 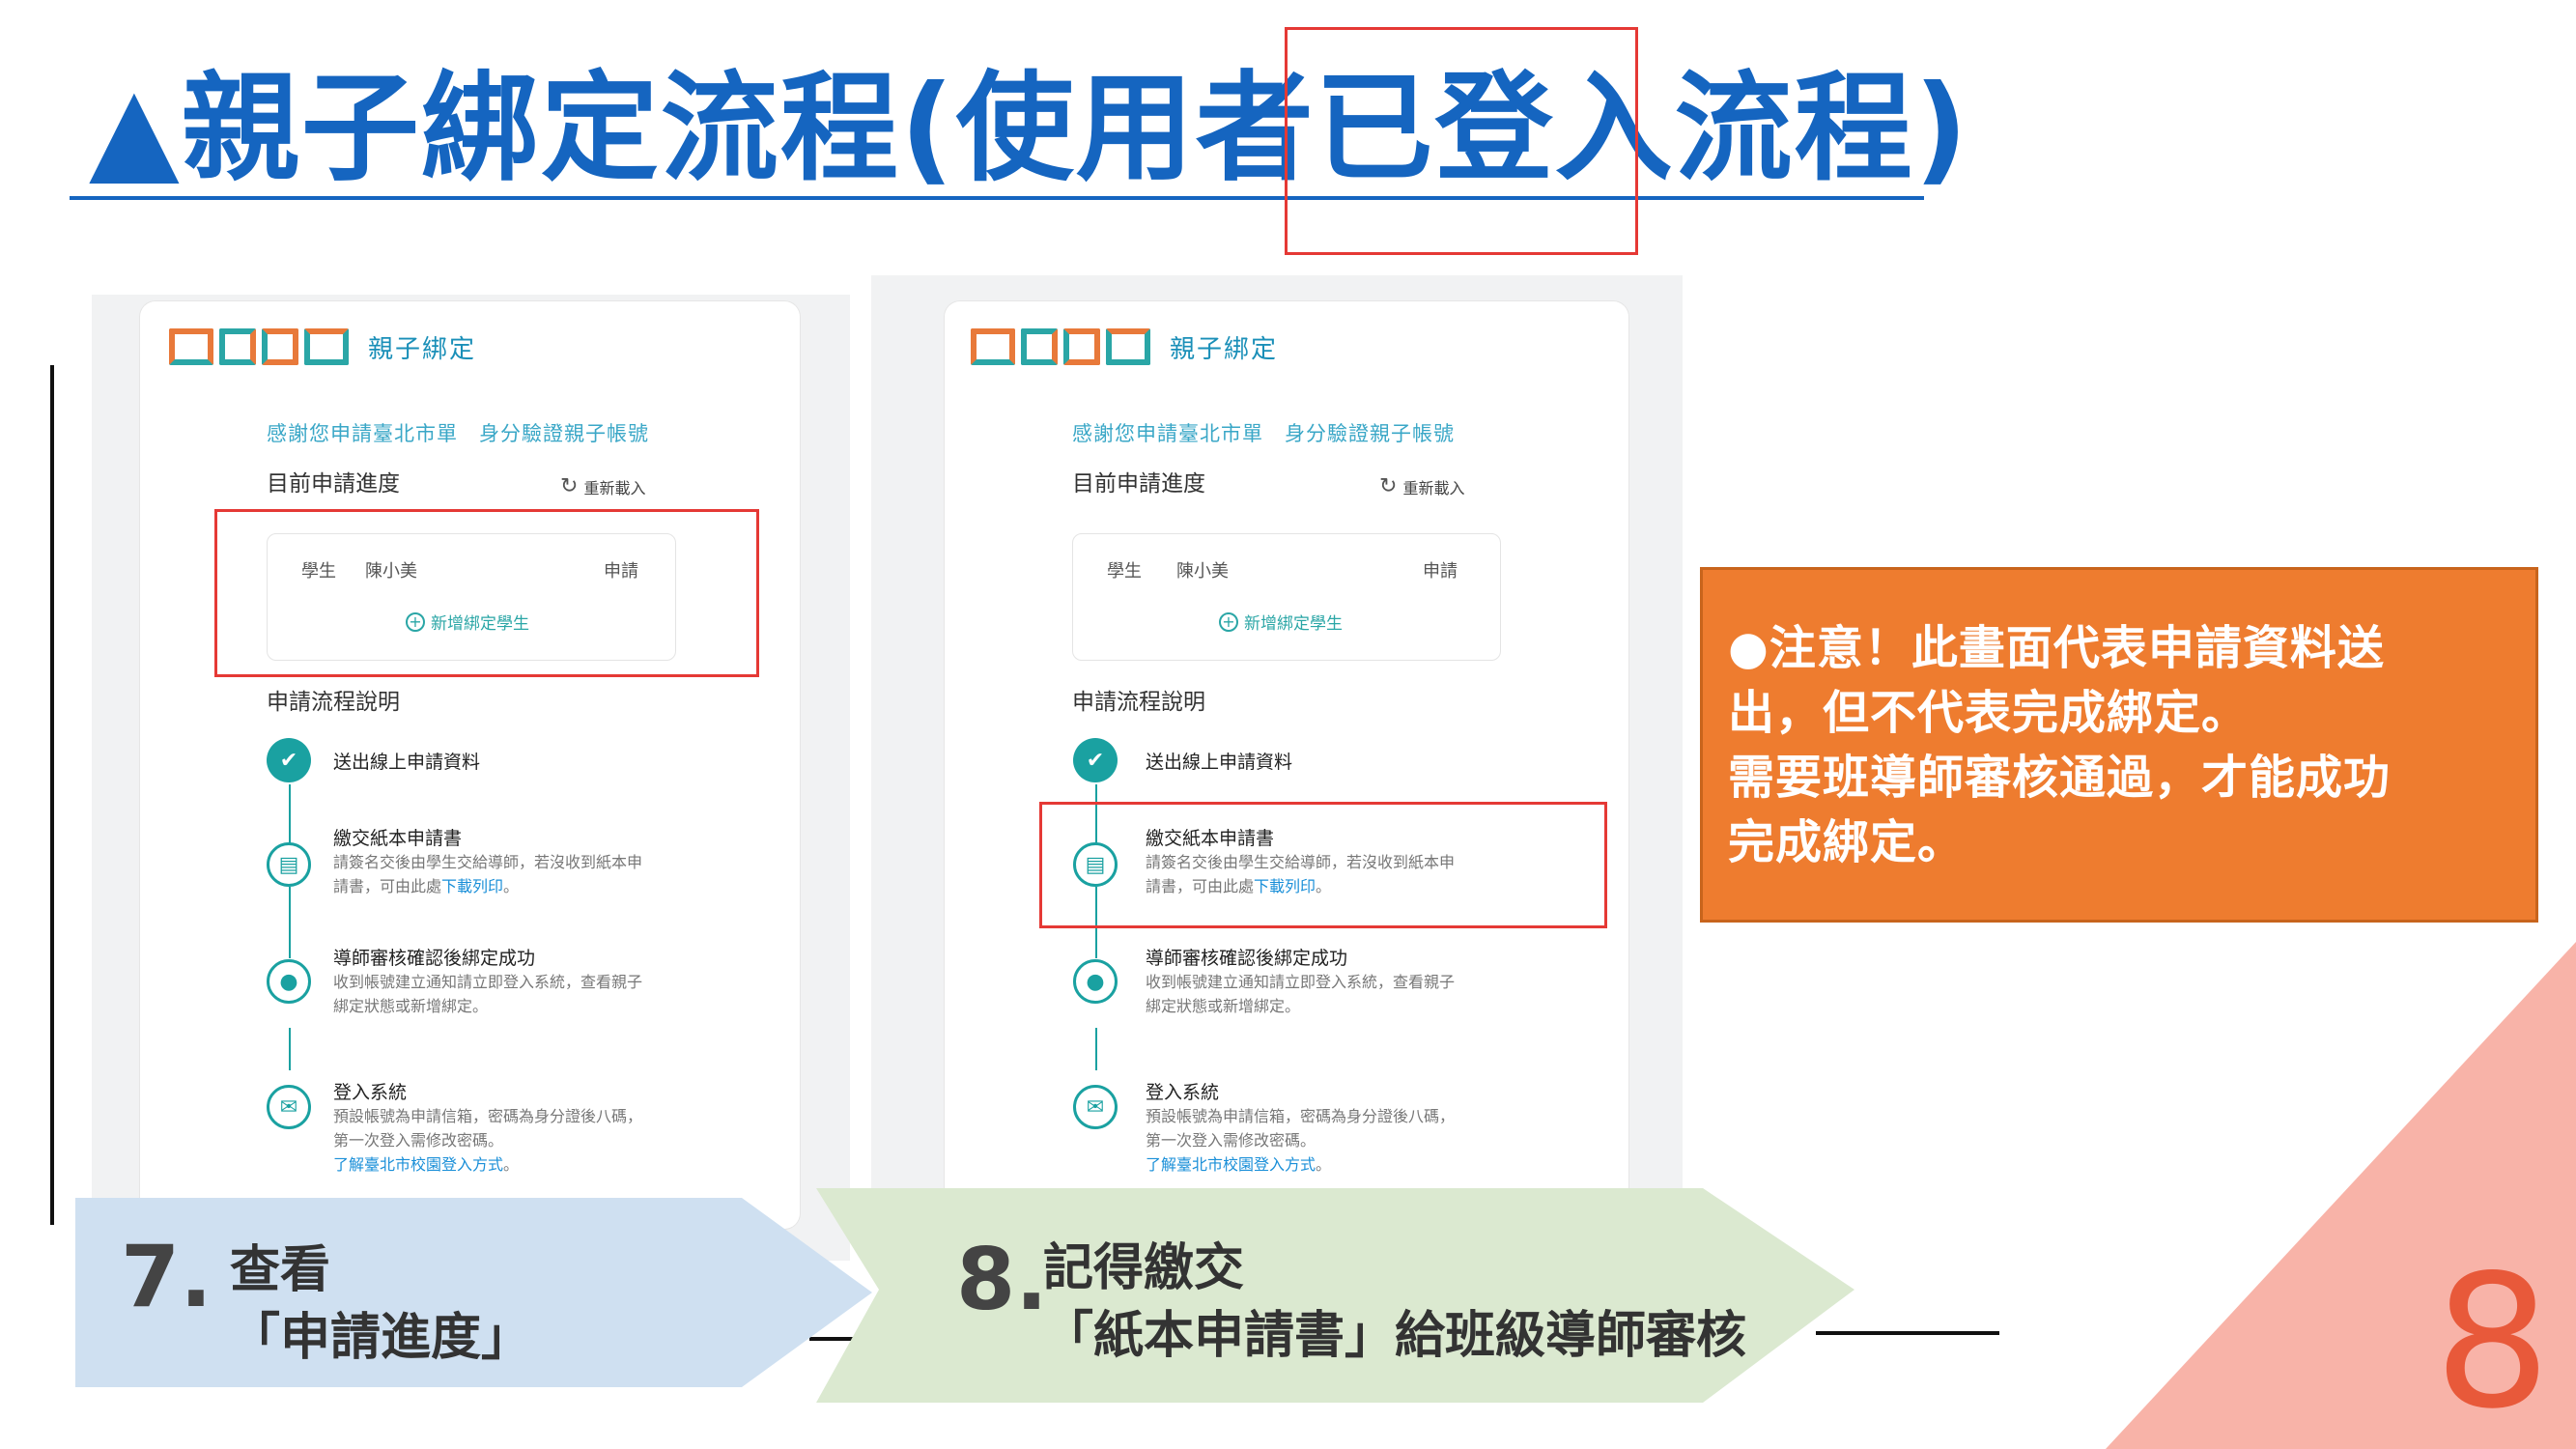 I want to click on step-title: 繳交紙本申請書, so click(x=398, y=838).